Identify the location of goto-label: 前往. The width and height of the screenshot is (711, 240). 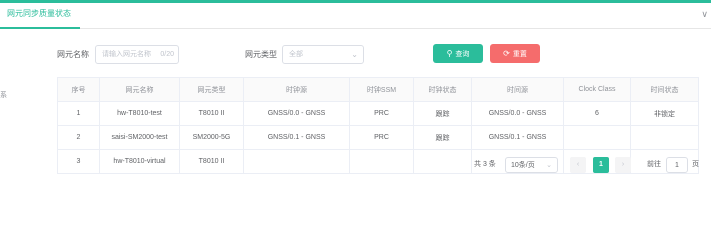
(654, 164).